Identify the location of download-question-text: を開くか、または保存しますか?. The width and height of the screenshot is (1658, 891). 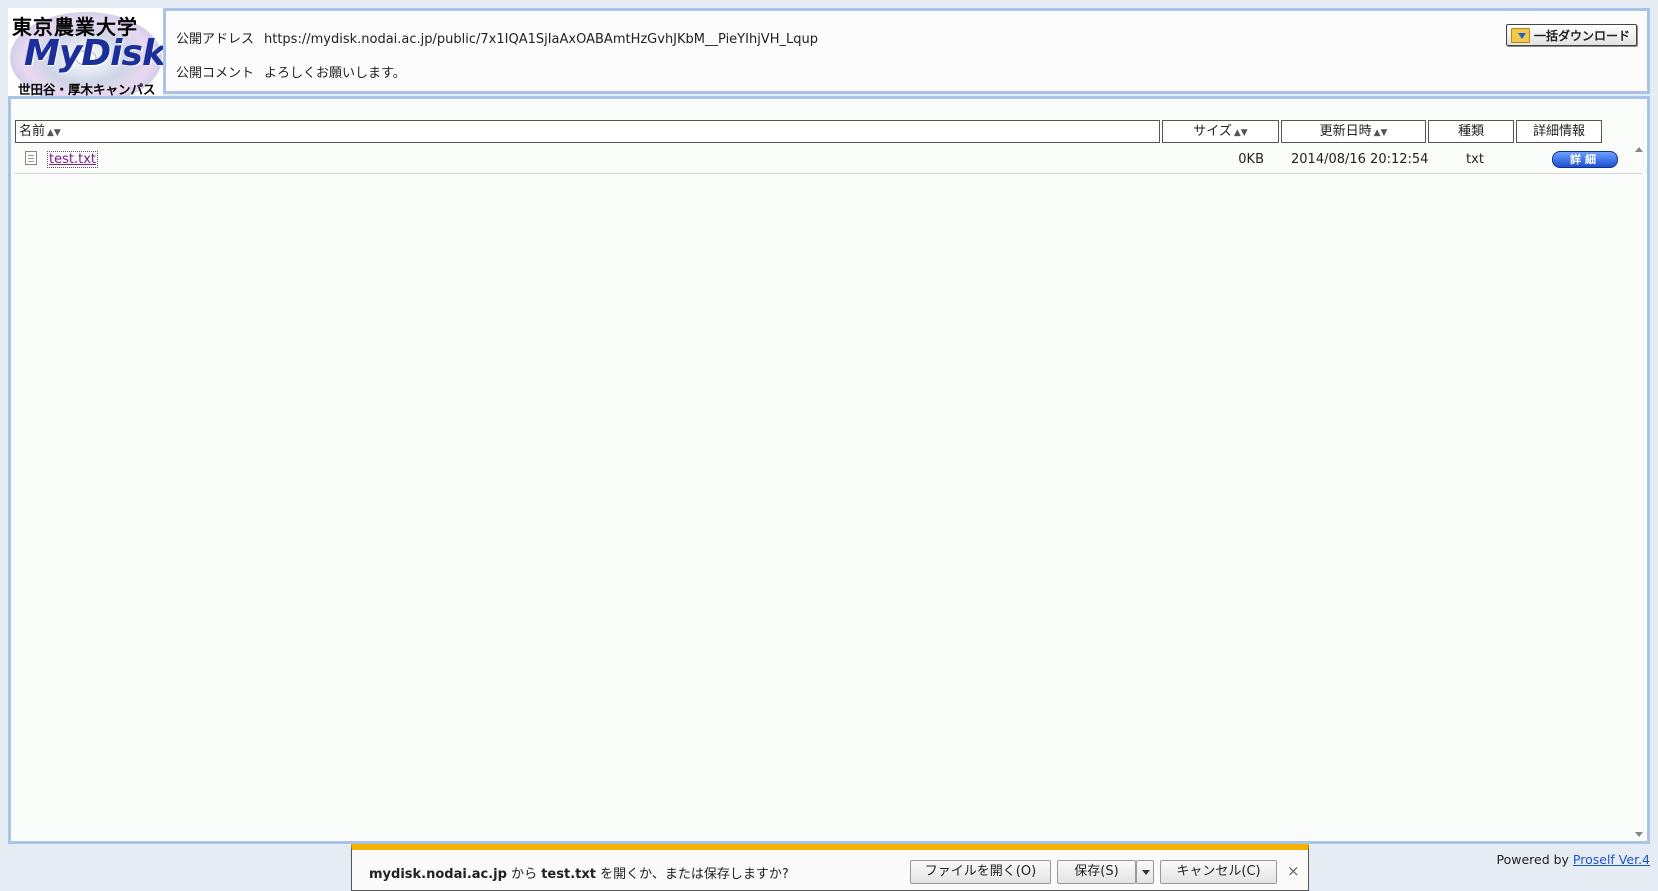
(692, 874).